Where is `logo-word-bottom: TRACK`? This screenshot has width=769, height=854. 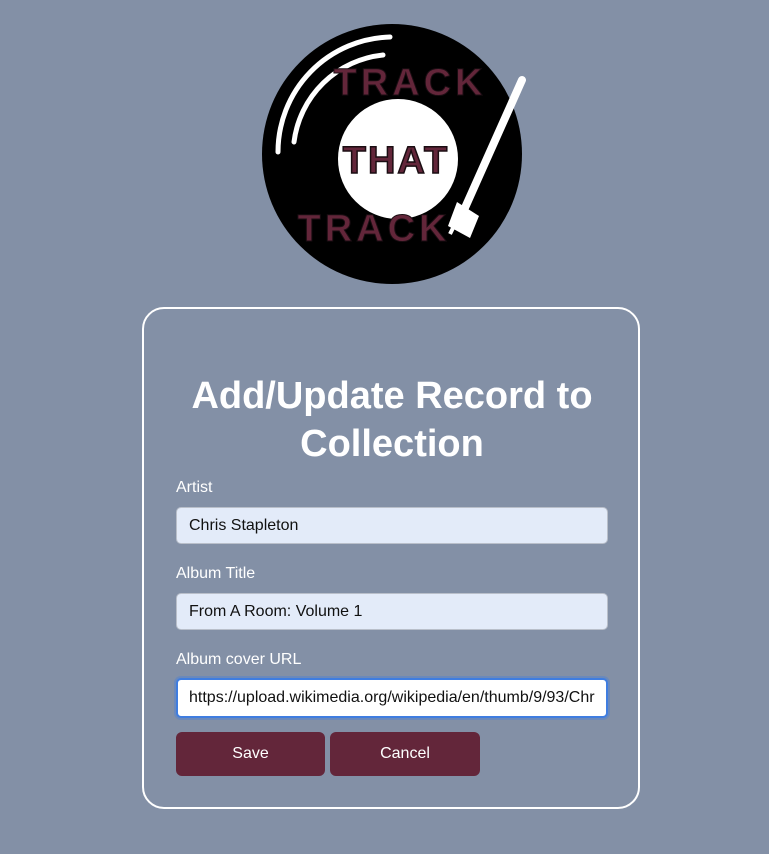
logo-word-bottom: TRACK is located at coordinates (374, 229).